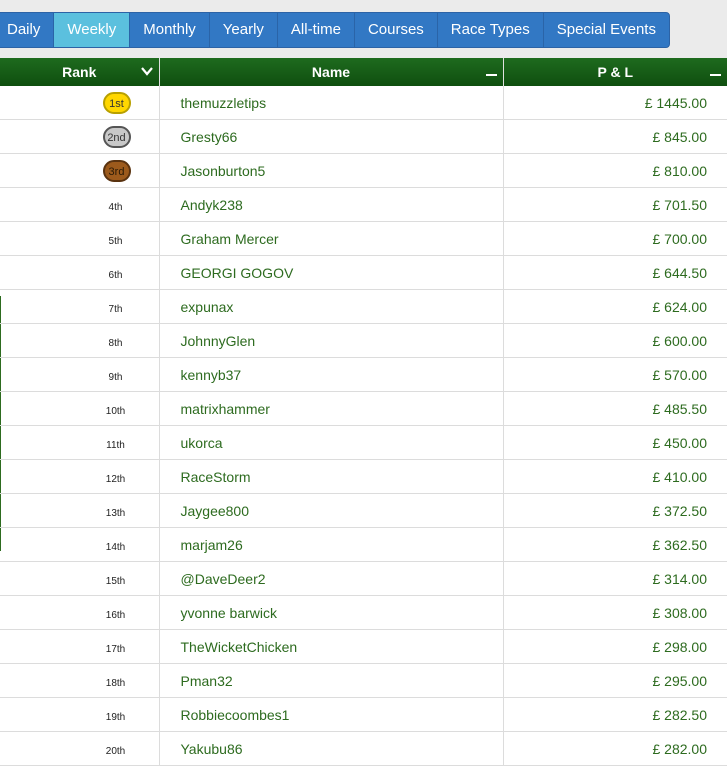 This screenshot has height=766, width=727. Describe the element at coordinates (615, 272) in the screenshot. I see `profit-loss-value: £ 644.50` at that location.